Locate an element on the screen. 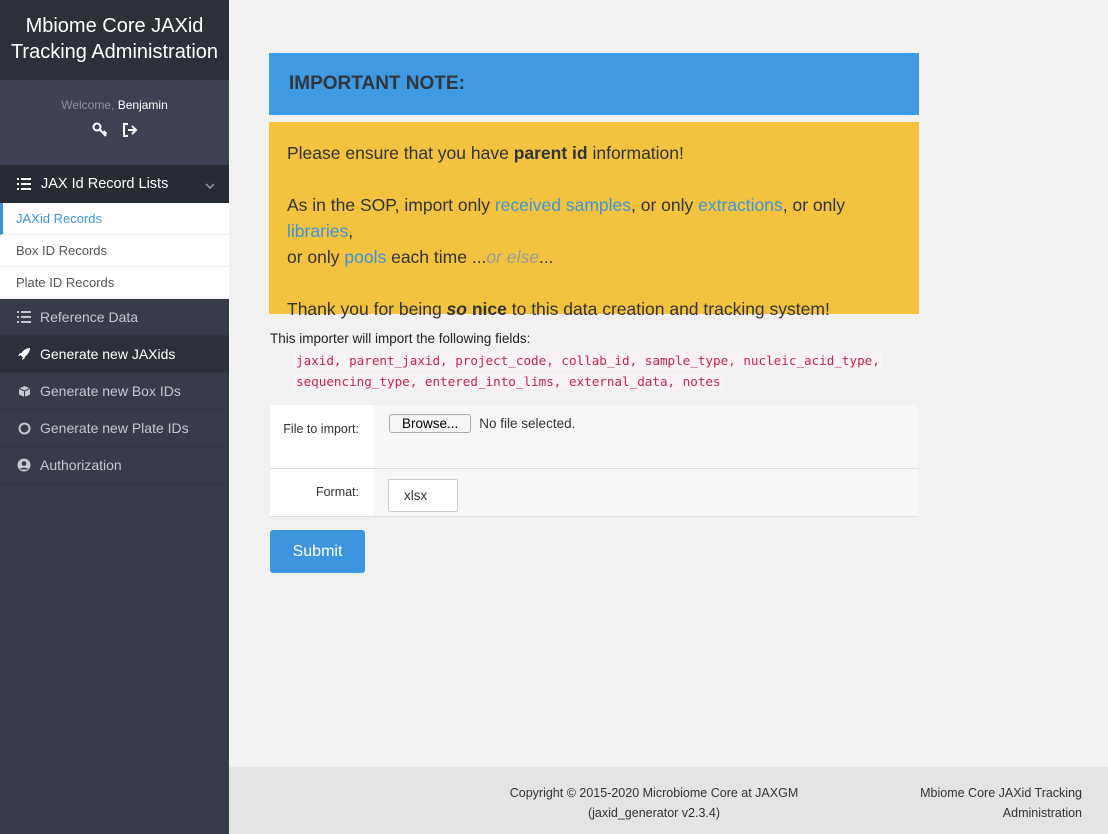 The width and height of the screenshot is (1108, 834). note-emphasis: so is located at coordinates (456, 309).